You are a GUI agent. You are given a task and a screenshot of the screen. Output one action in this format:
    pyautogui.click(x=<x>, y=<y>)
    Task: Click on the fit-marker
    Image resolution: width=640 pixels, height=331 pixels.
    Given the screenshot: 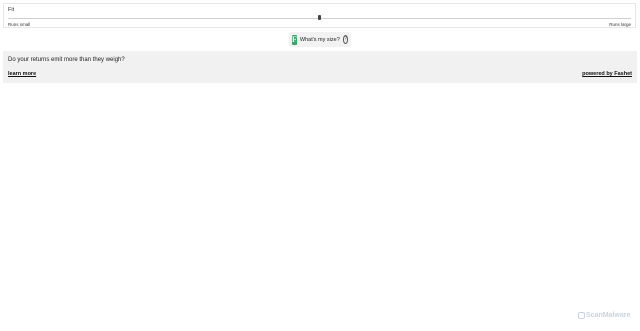 What is the action you would take?
    pyautogui.click(x=319, y=17)
    